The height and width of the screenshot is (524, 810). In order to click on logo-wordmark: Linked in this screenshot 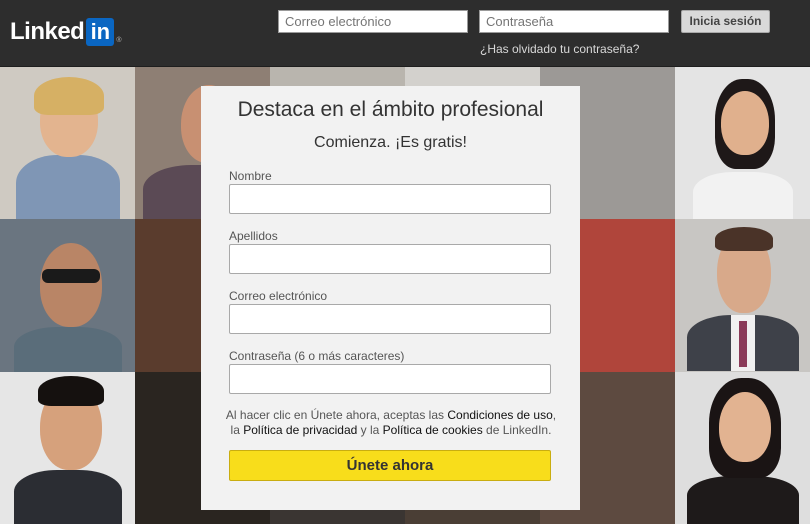, I will do `click(47, 31)`.